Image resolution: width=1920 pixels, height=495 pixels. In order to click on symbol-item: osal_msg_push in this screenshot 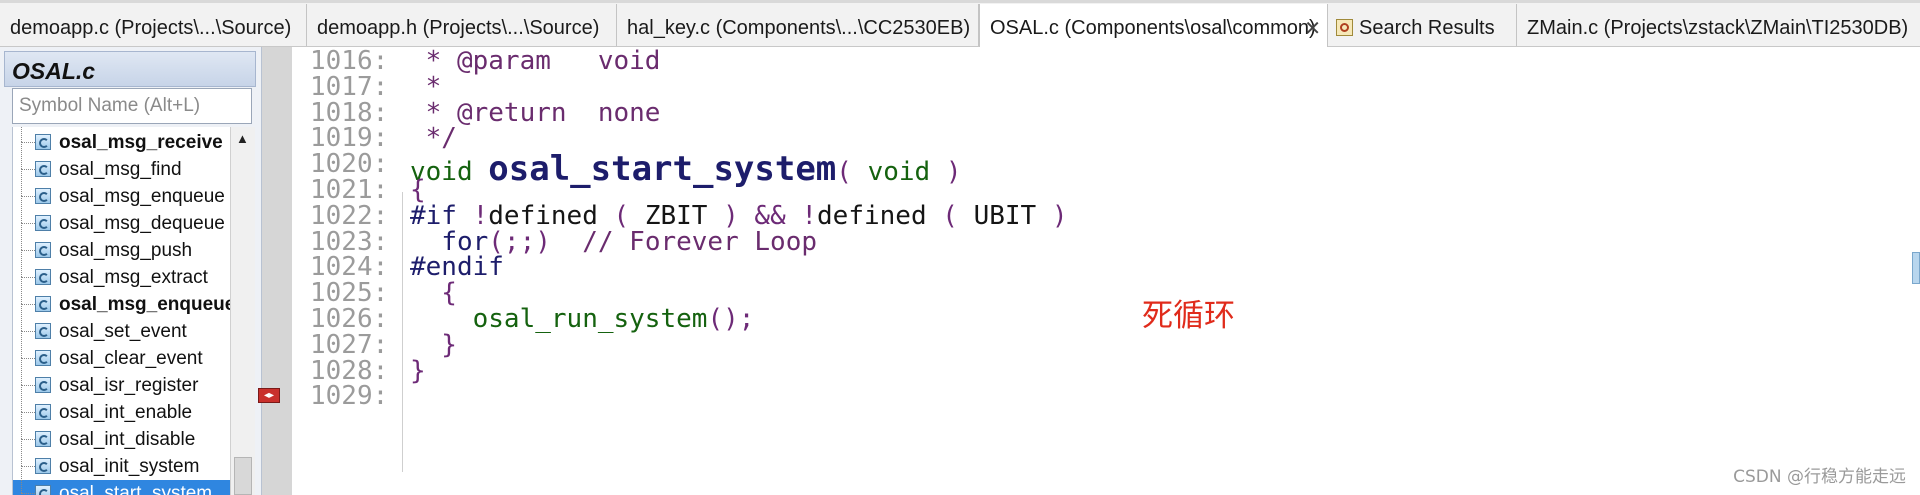, I will do `click(122, 243)`.